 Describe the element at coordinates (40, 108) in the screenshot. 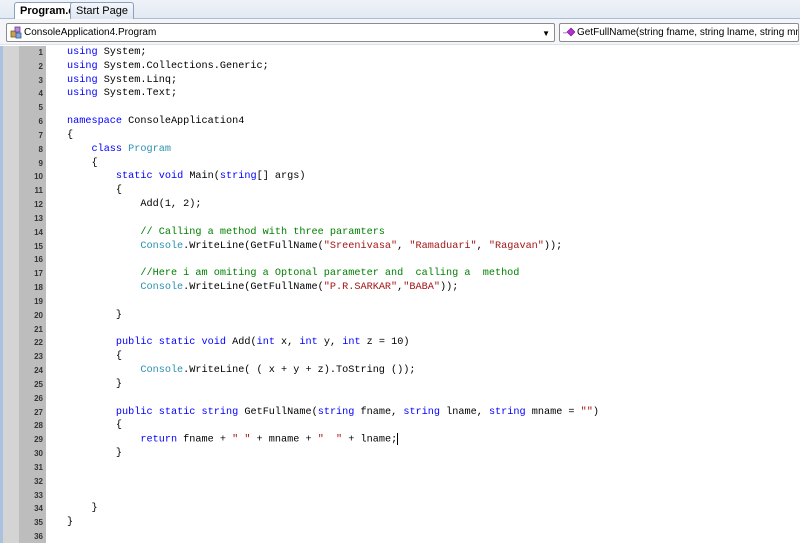

I see `line-number: 5` at that location.